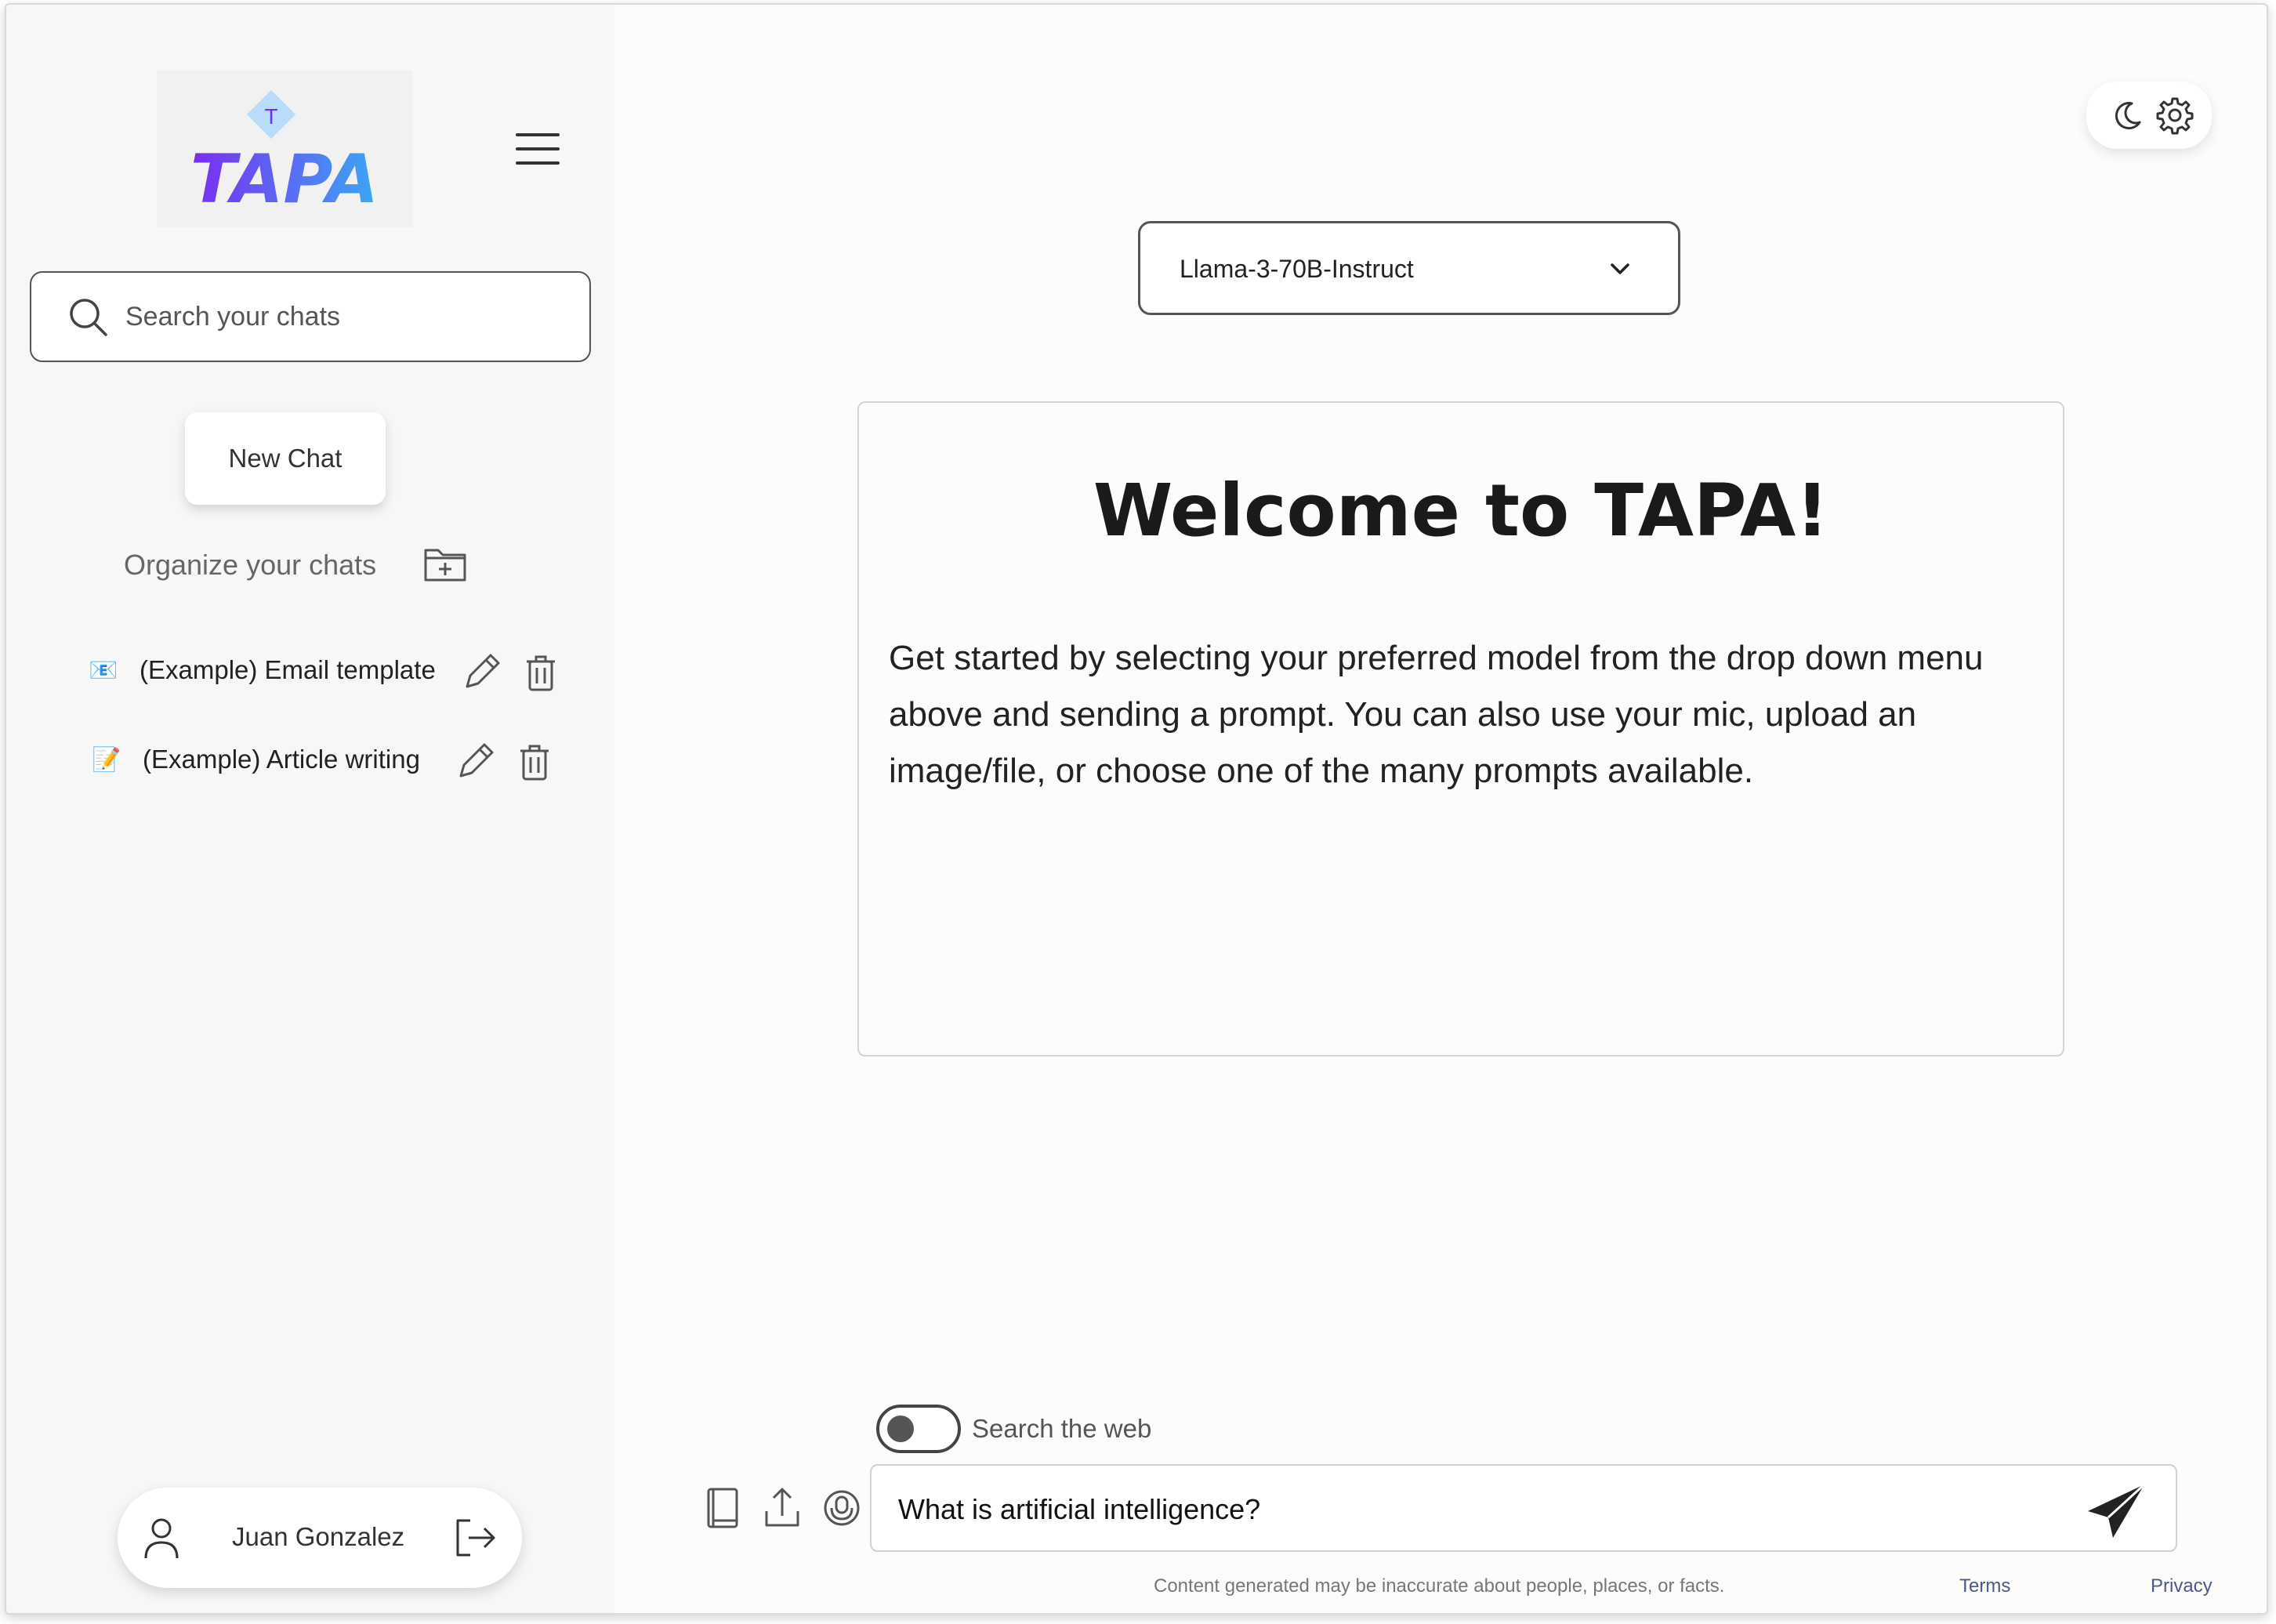 This screenshot has height=1624, width=2276. Describe the element at coordinates (1462, 1509) in the screenshot. I see `prompt-input` at that location.